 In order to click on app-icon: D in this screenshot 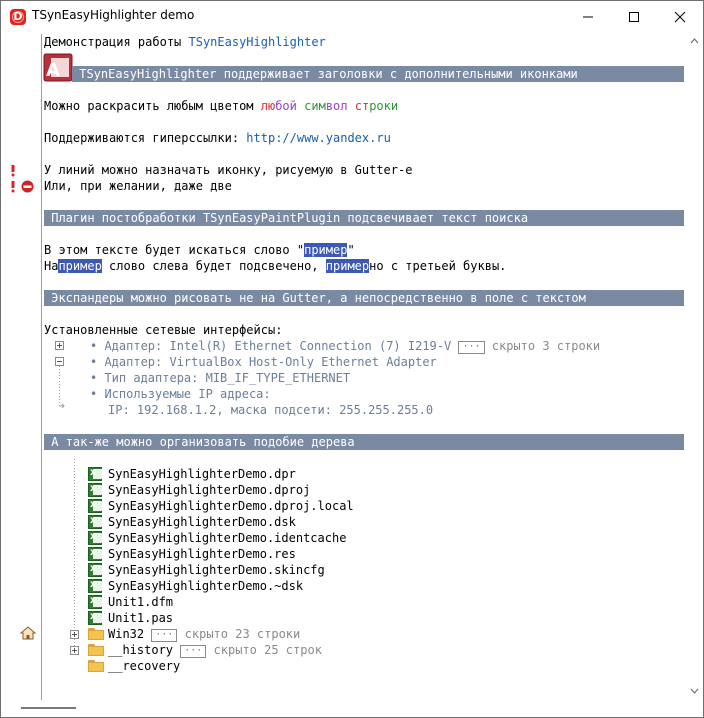, I will do `click(18, 17)`.